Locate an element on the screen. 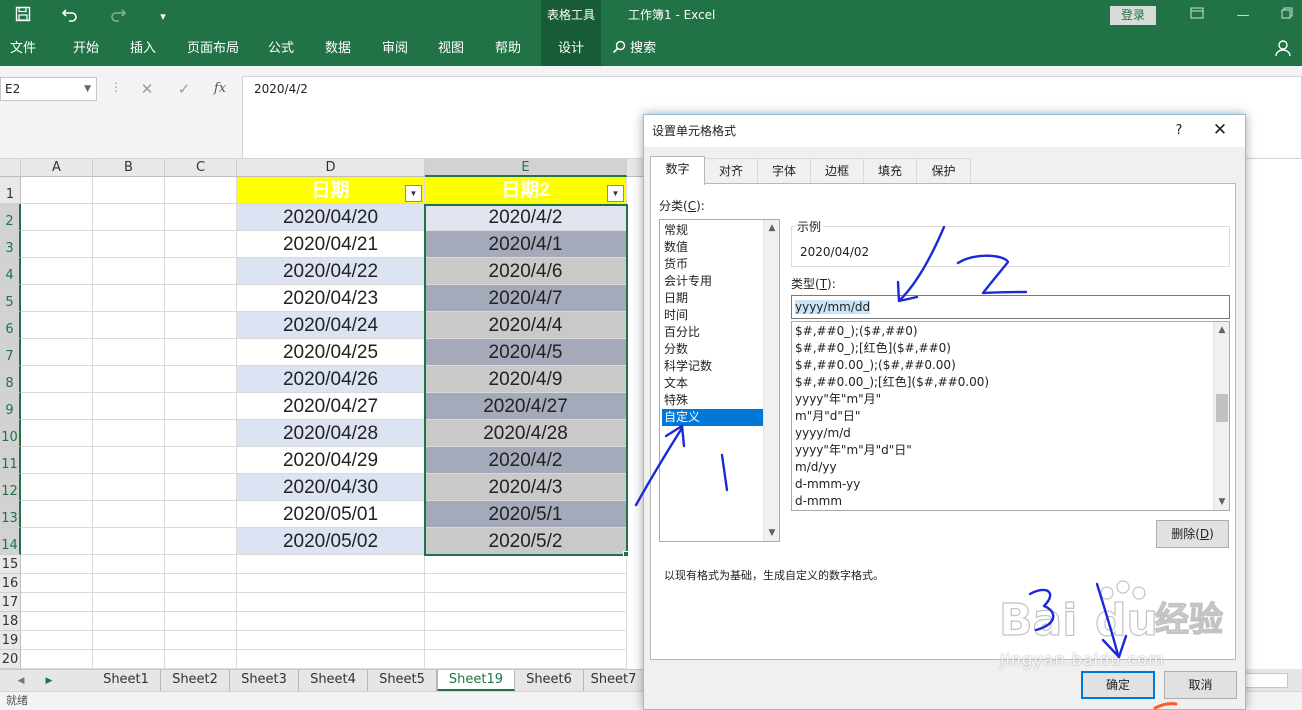  row-header: 1 is located at coordinates (10, 190).